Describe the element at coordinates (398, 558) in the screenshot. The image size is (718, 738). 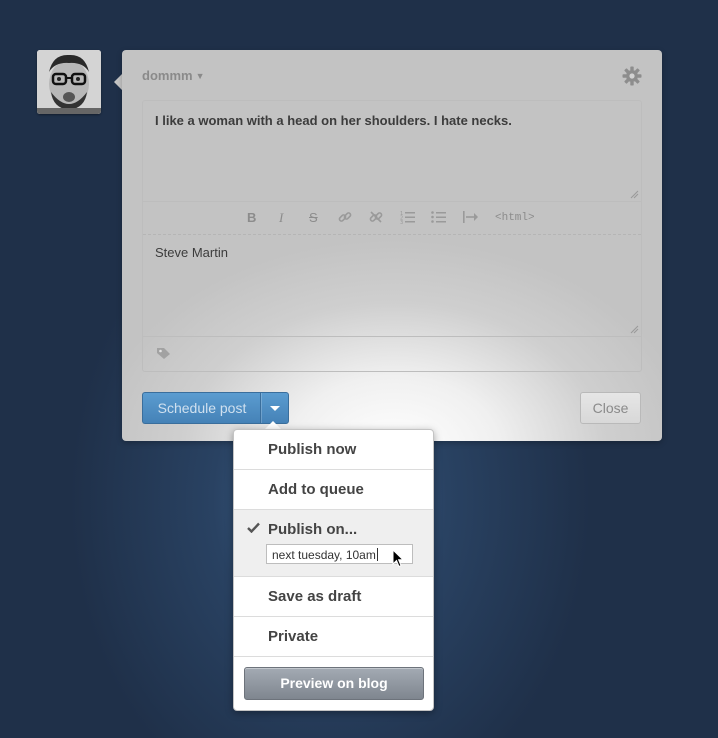
I see `mouse-pointer-icon` at that location.